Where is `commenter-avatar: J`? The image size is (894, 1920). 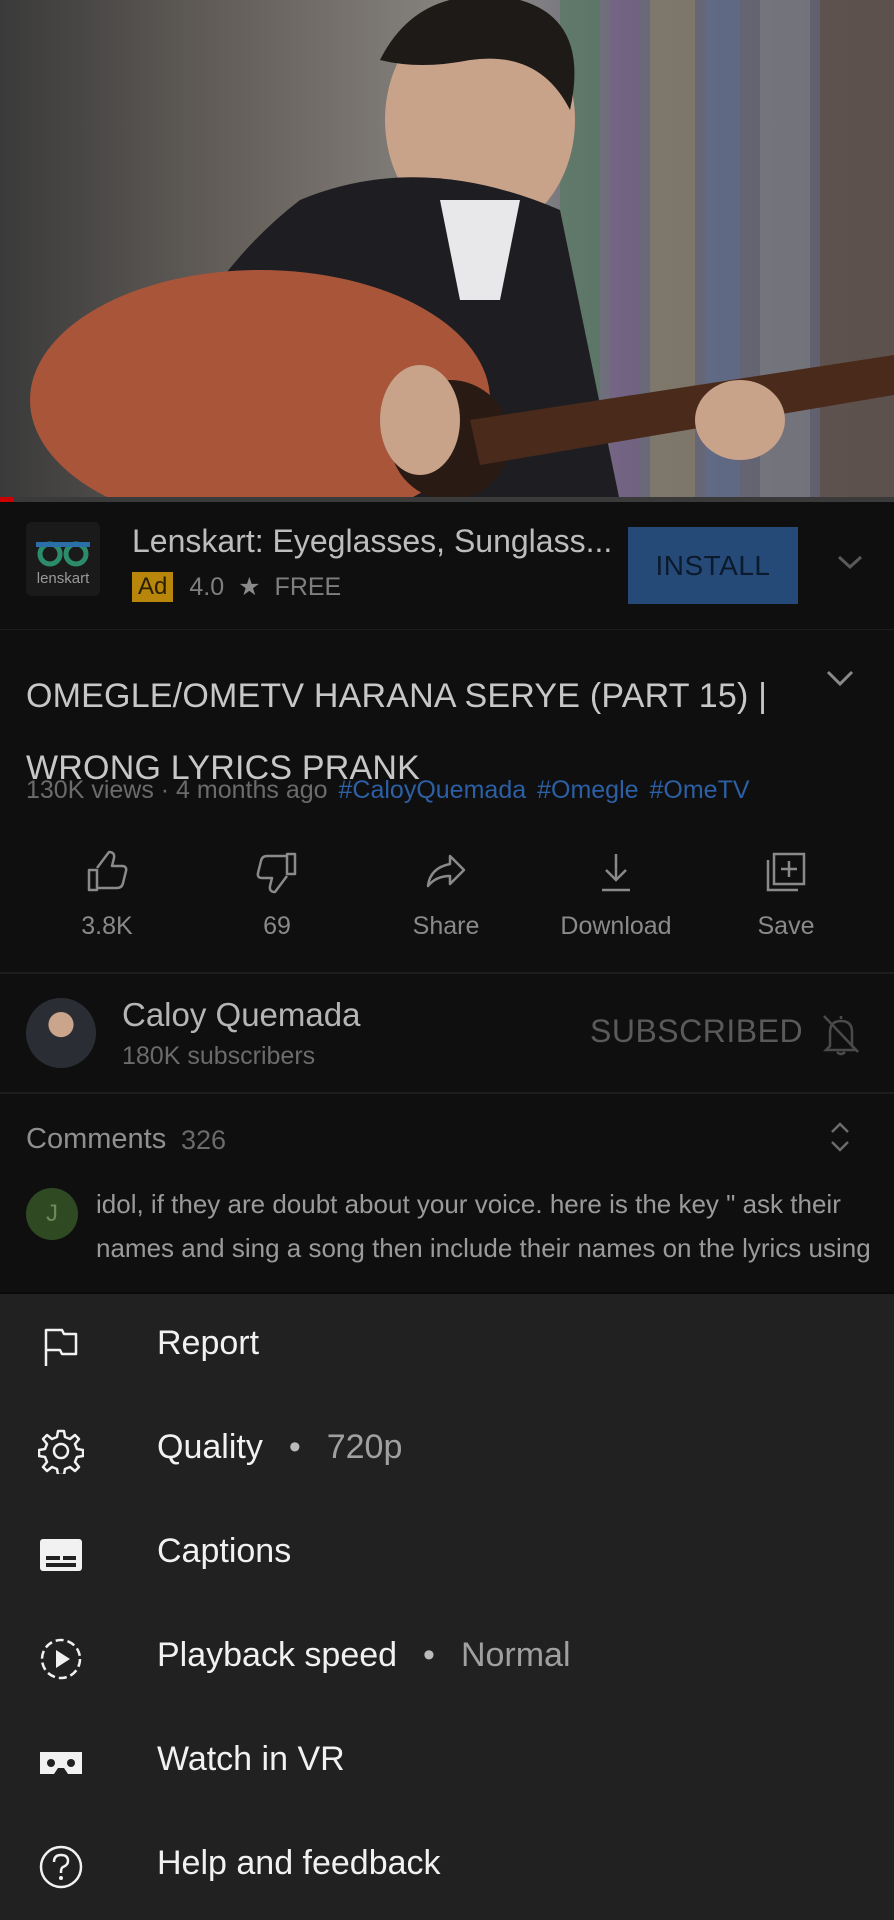
commenter-avatar: J is located at coordinates (52, 1214).